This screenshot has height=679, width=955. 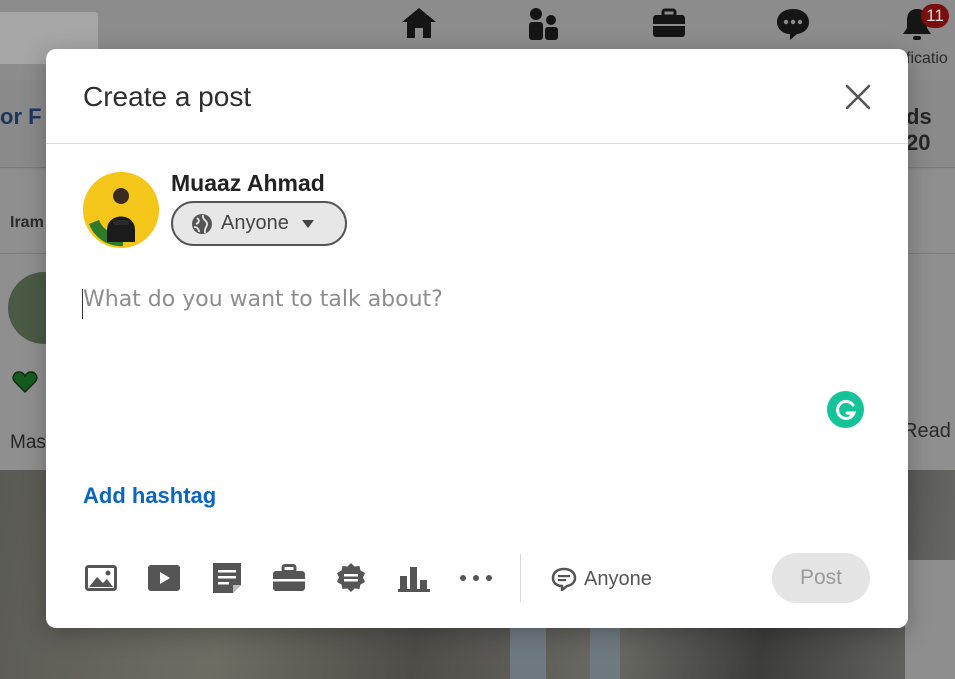 I want to click on add-document-button, so click(x=227, y=578).